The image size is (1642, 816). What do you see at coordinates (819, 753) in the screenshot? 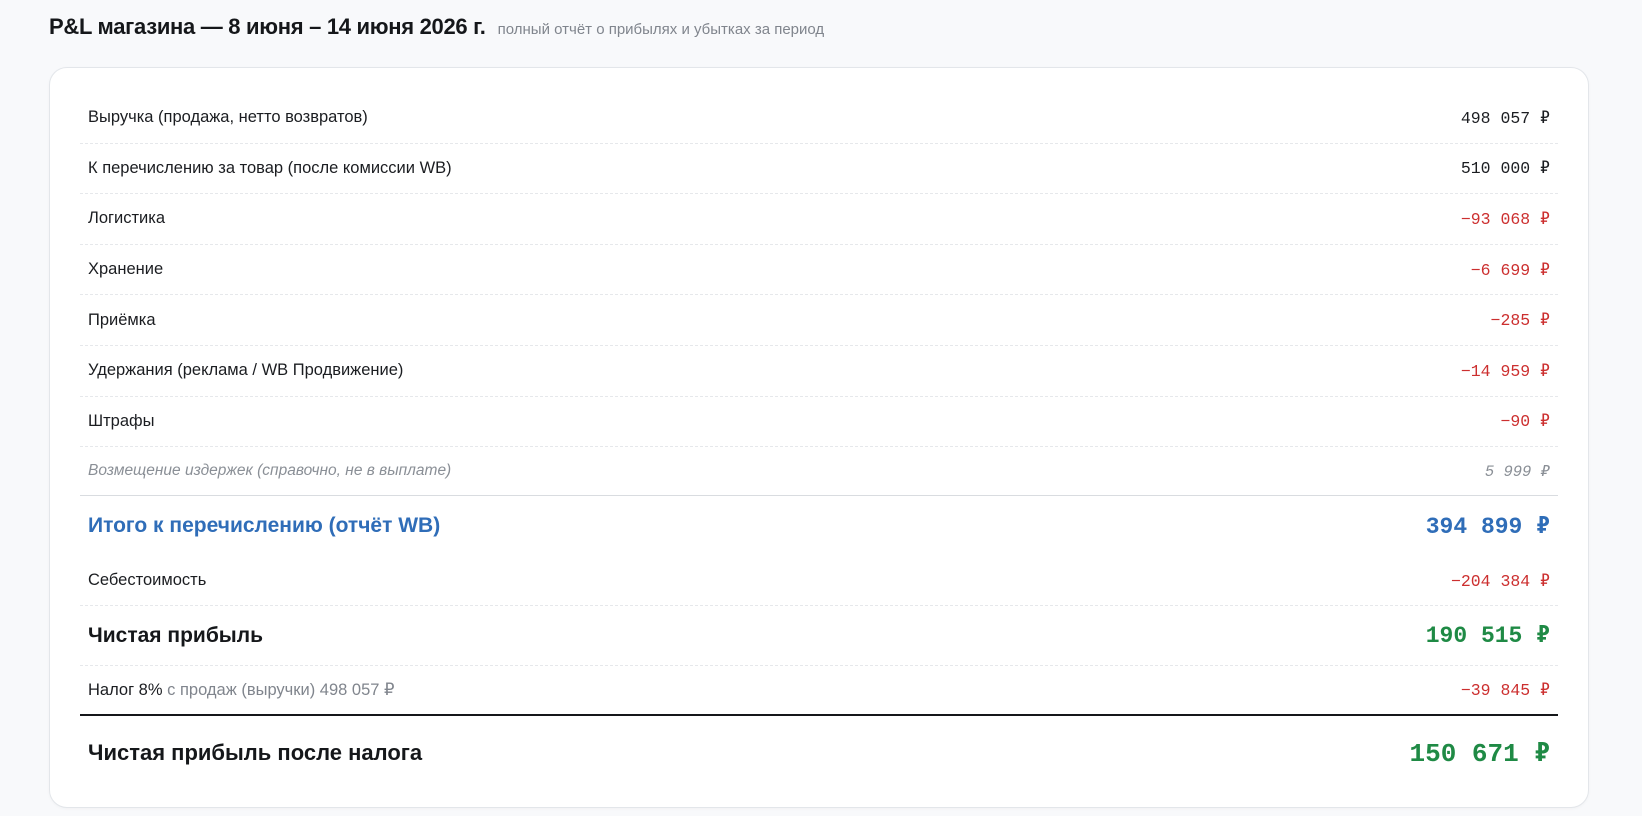
I see `pnl-row-net-after-tax: Чистая прибыль после налога 150 671 ₽` at bounding box center [819, 753].